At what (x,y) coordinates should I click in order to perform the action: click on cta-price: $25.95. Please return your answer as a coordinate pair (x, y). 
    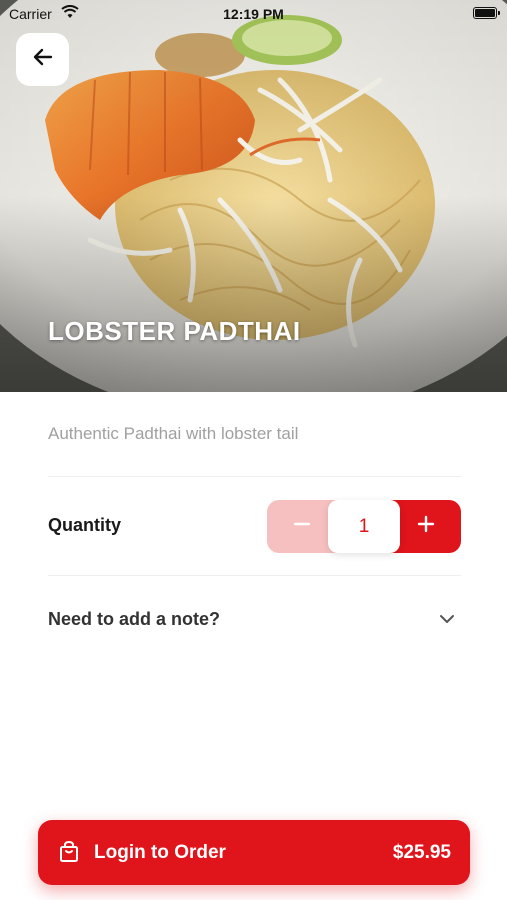
    Looking at the image, I should click on (421, 852).